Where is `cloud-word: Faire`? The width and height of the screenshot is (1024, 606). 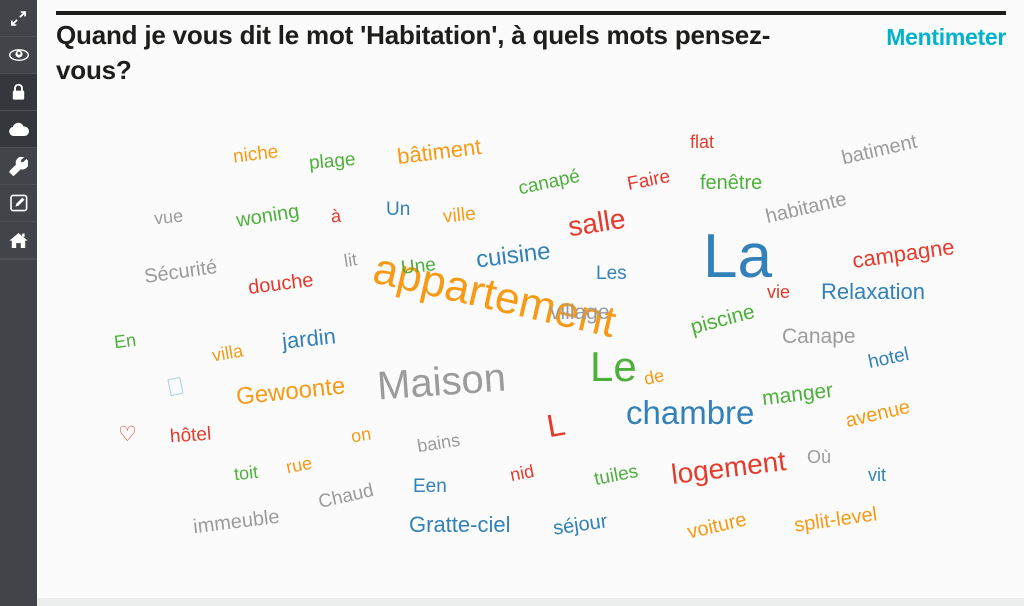
cloud-word: Faire is located at coordinates (648, 180).